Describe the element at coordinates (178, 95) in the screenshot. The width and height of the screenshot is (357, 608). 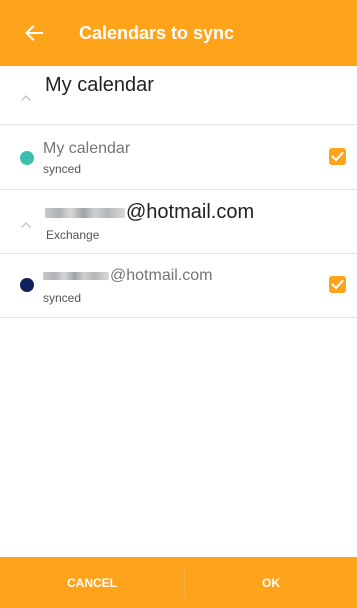
I see `group-header-my-calendar: My calendar` at that location.